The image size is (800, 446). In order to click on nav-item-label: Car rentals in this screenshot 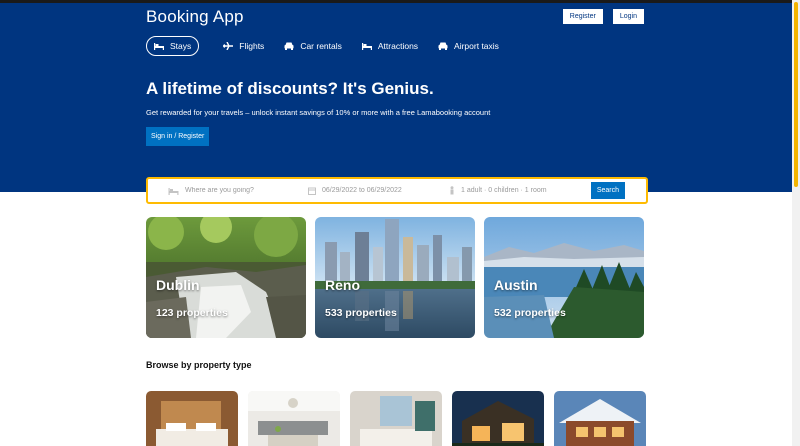, I will do `click(321, 46)`.